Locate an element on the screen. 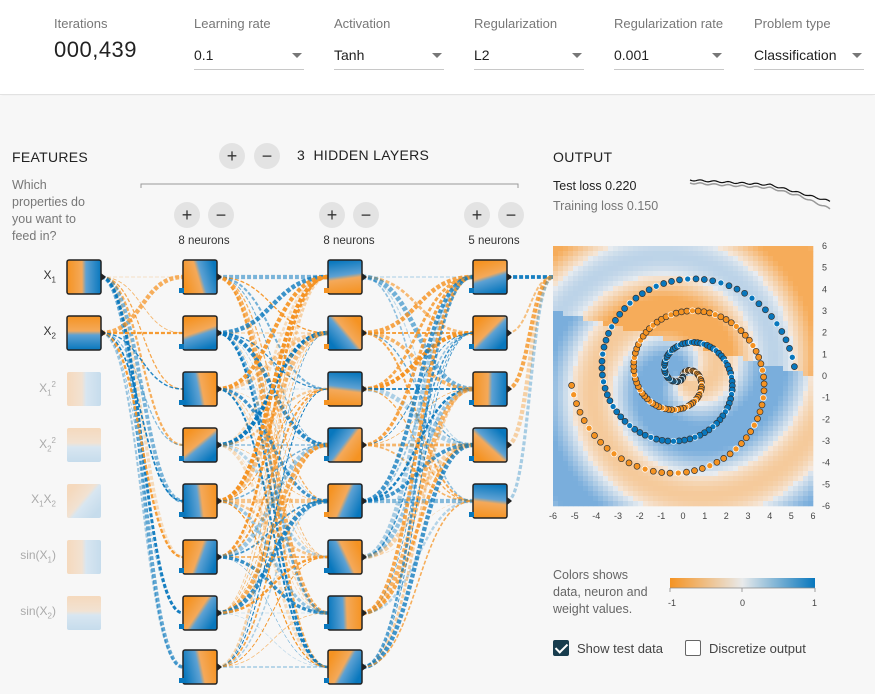  layer-3-neurons-label: 5 neurons is located at coordinates (494, 241).